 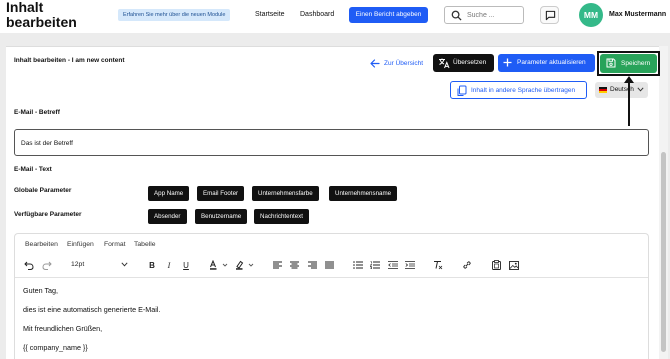 What do you see at coordinates (329, 265) in the screenshot?
I see `align-justify-icon` at bounding box center [329, 265].